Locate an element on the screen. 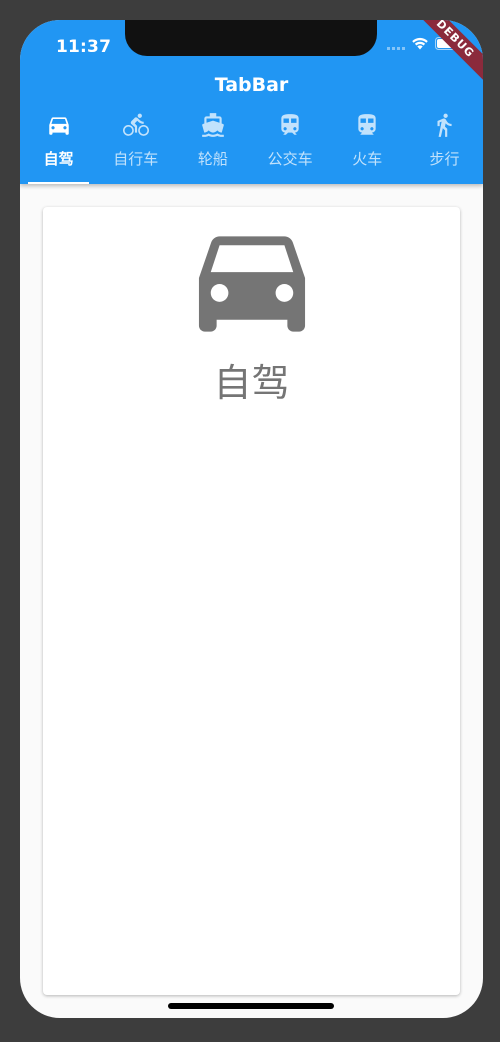 The height and width of the screenshot is (1042, 500). page-title: TabBar is located at coordinates (251, 85).